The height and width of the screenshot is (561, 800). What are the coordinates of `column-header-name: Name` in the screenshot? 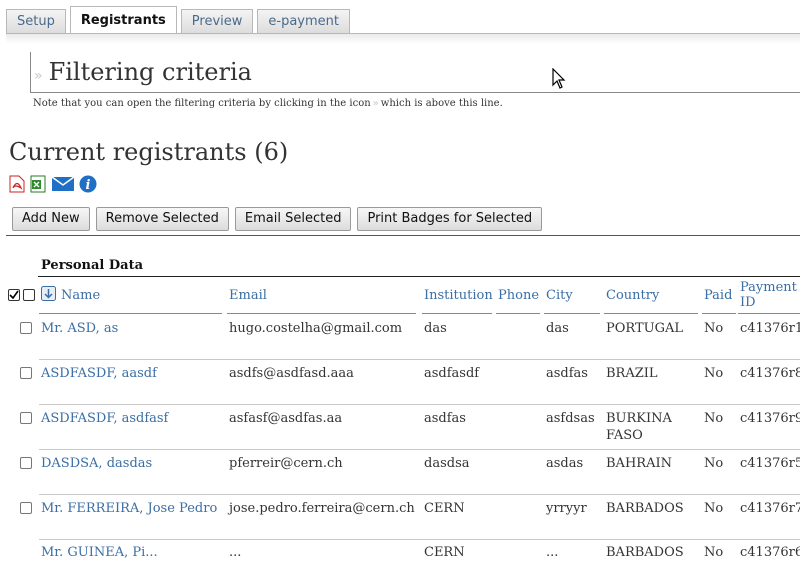 It's located at (80, 295).